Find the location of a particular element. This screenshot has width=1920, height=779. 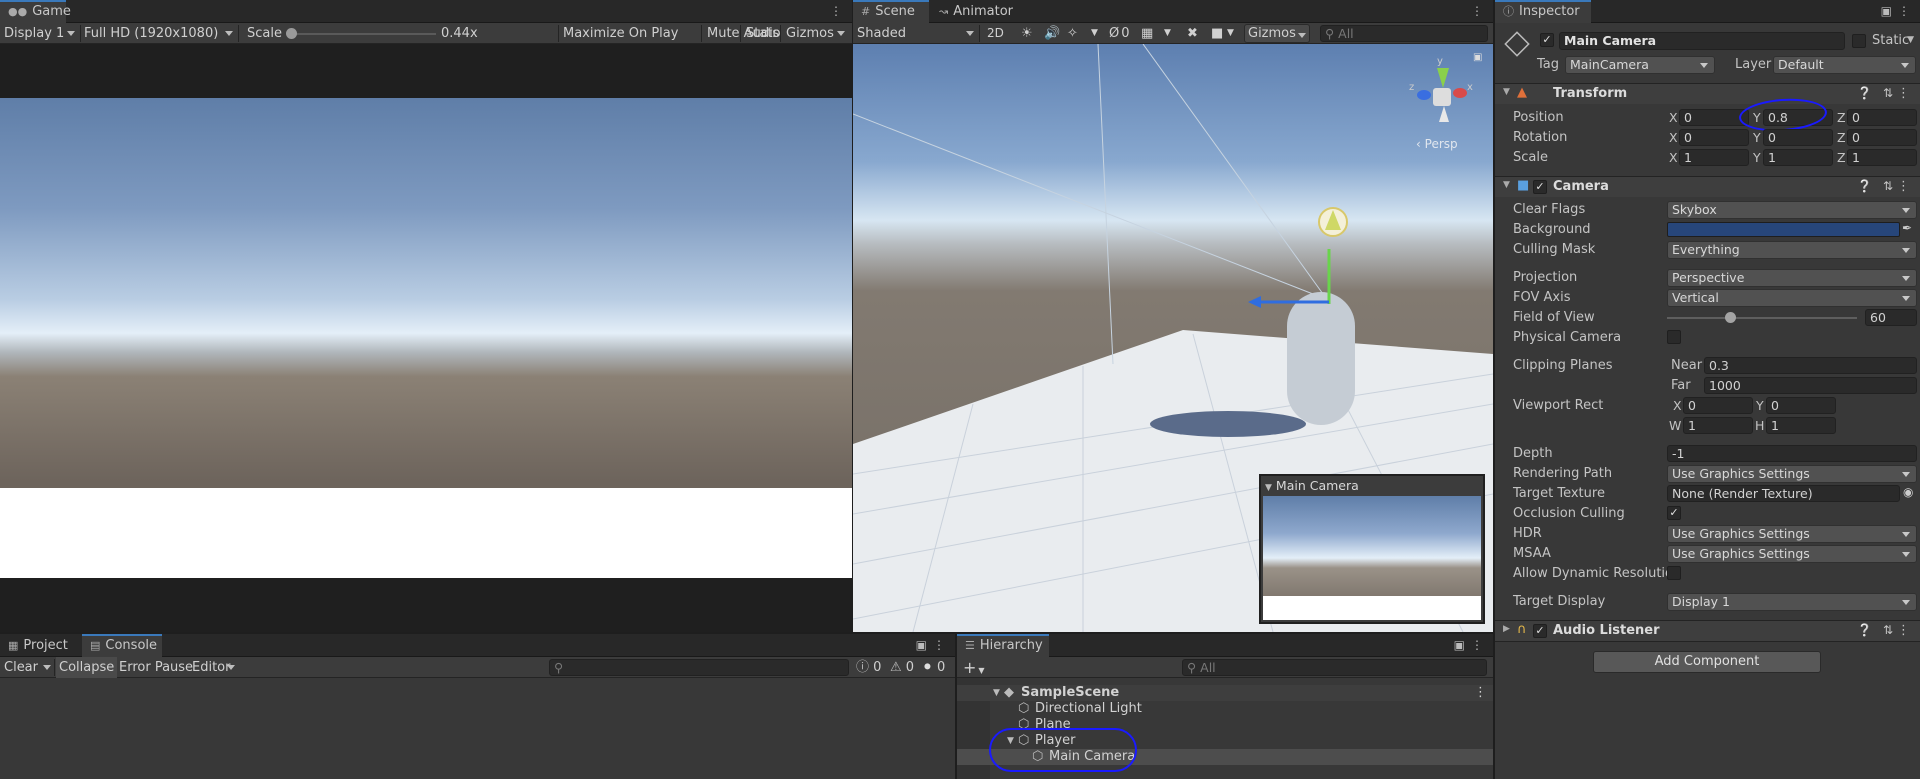

hierarchy-item-directional-light: ⬡ Directional Light is located at coordinates (1225, 709).